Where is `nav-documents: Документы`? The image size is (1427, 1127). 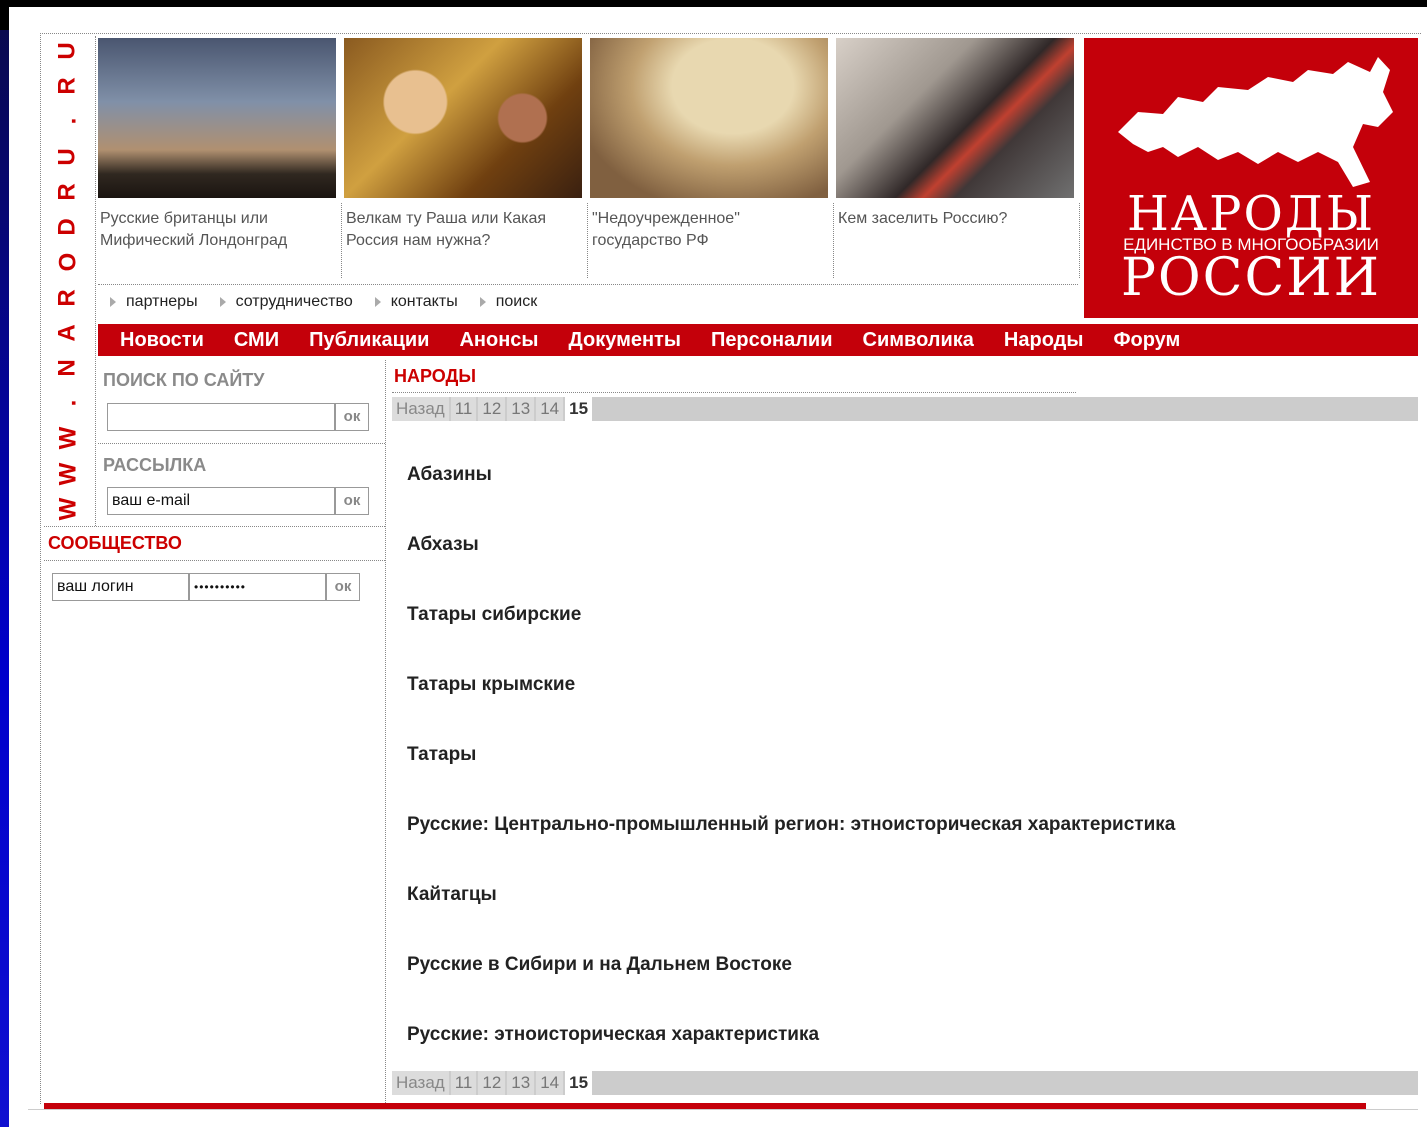
nav-documents: Документы is located at coordinates (624, 340).